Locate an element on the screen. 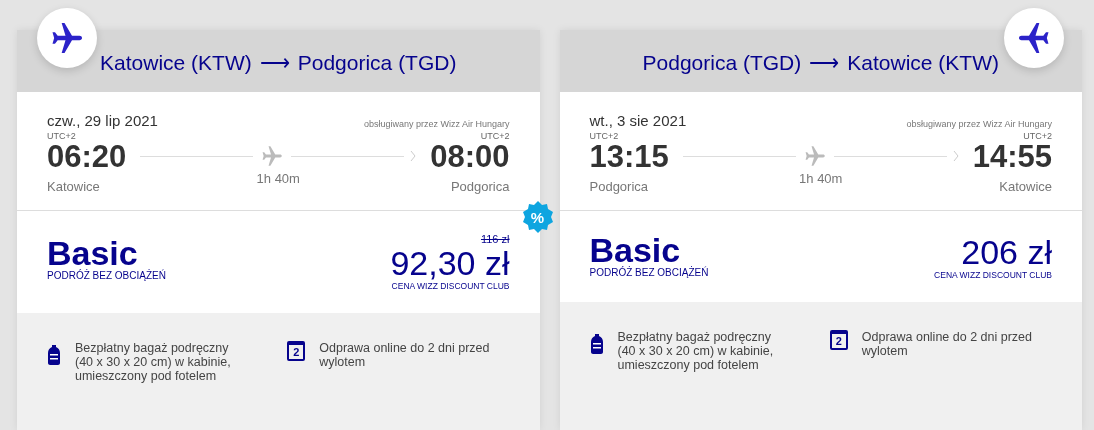  arrival-time: 14:55 is located at coordinates (1012, 157).